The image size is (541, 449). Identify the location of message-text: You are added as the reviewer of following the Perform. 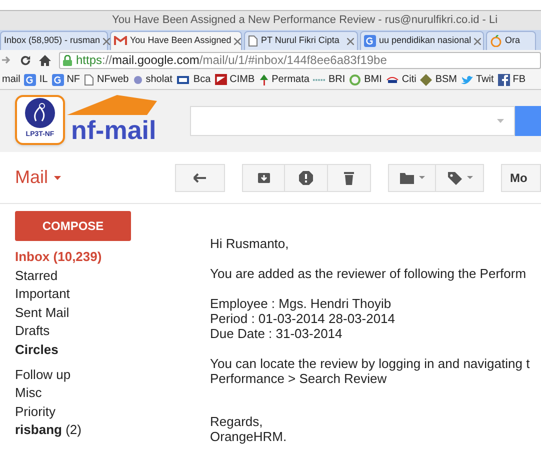
(369, 273).